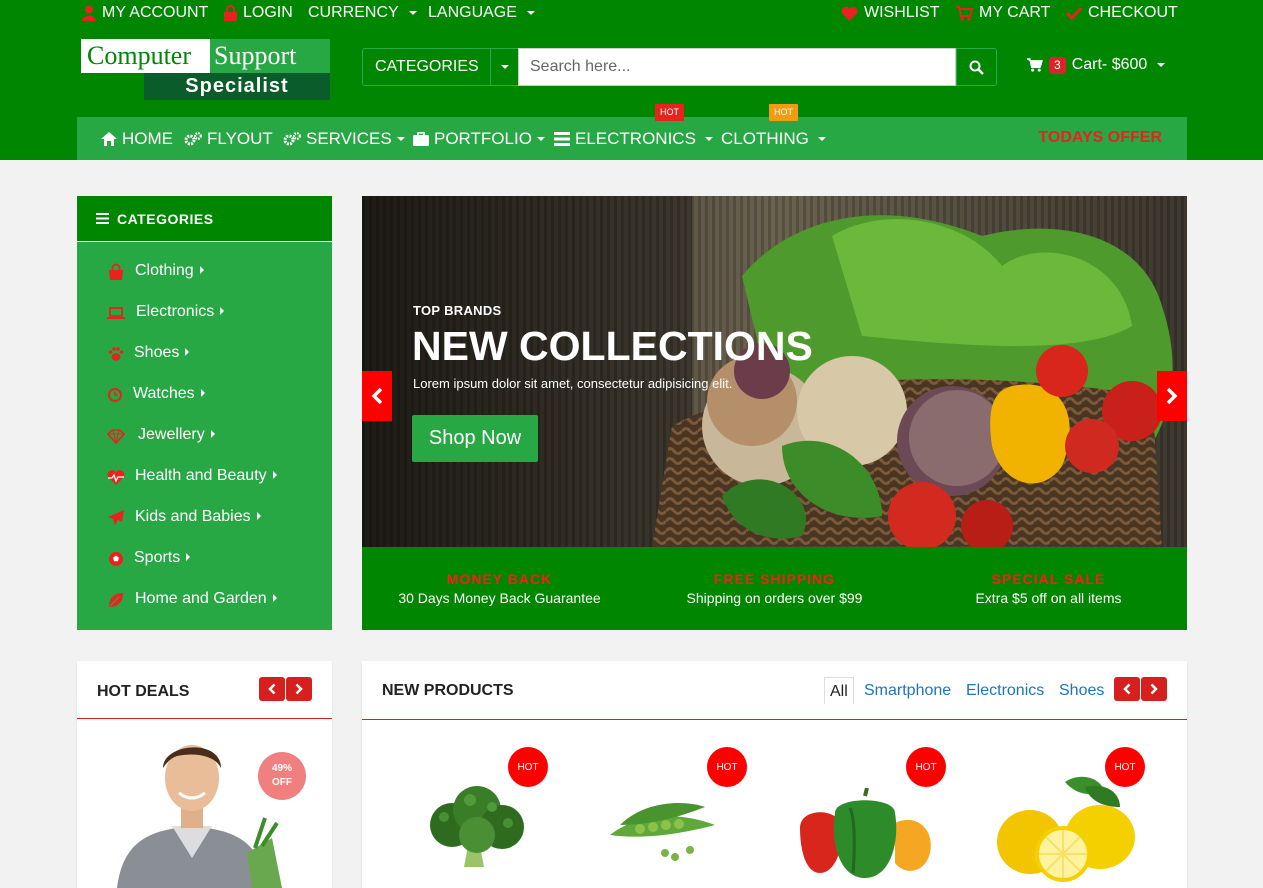 The width and height of the screenshot is (1263, 888). Describe the element at coordinates (612, 346) in the screenshot. I see `hero-title: NEW COLLECTIONS` at that location.